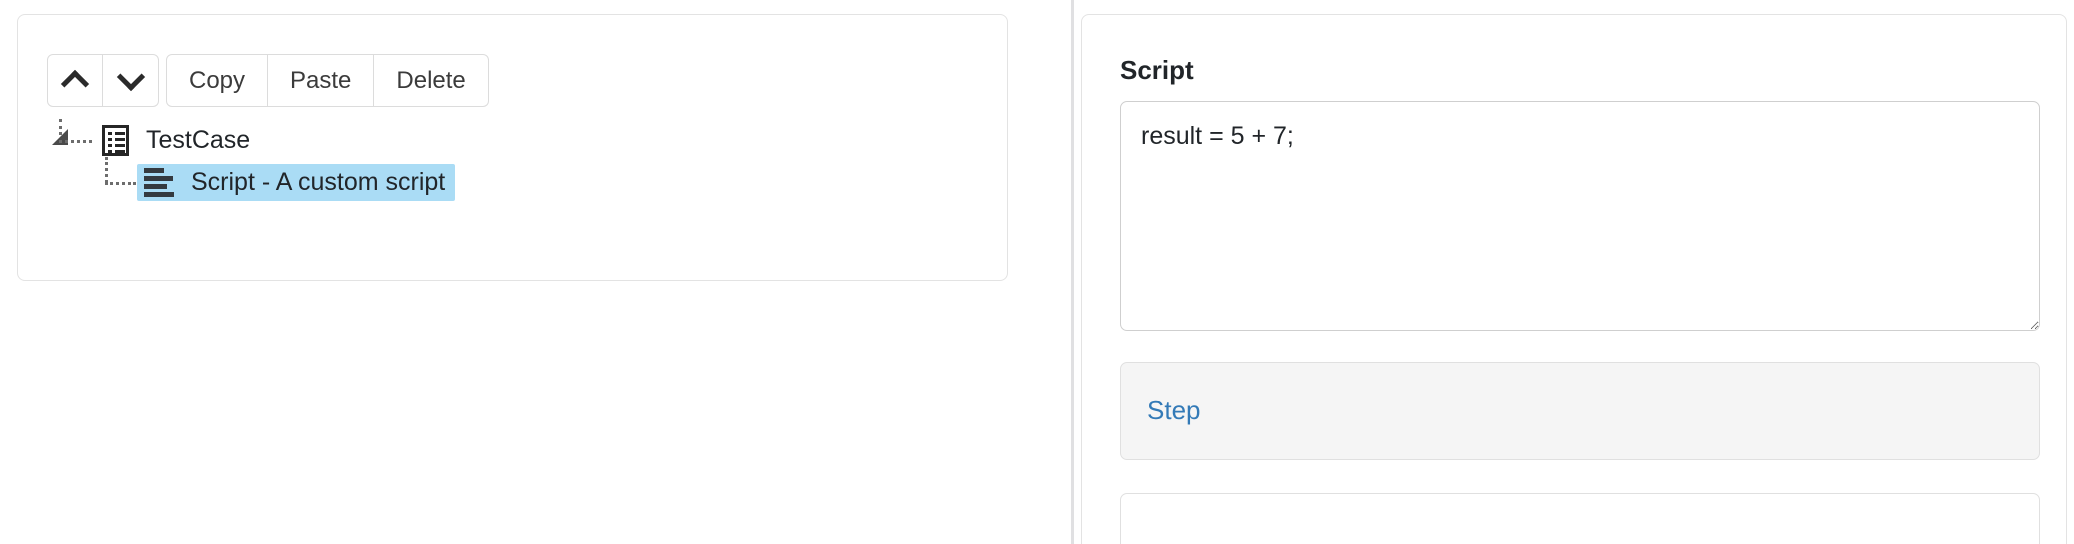  I want to click on script-lines-icon, so click(159, 182).